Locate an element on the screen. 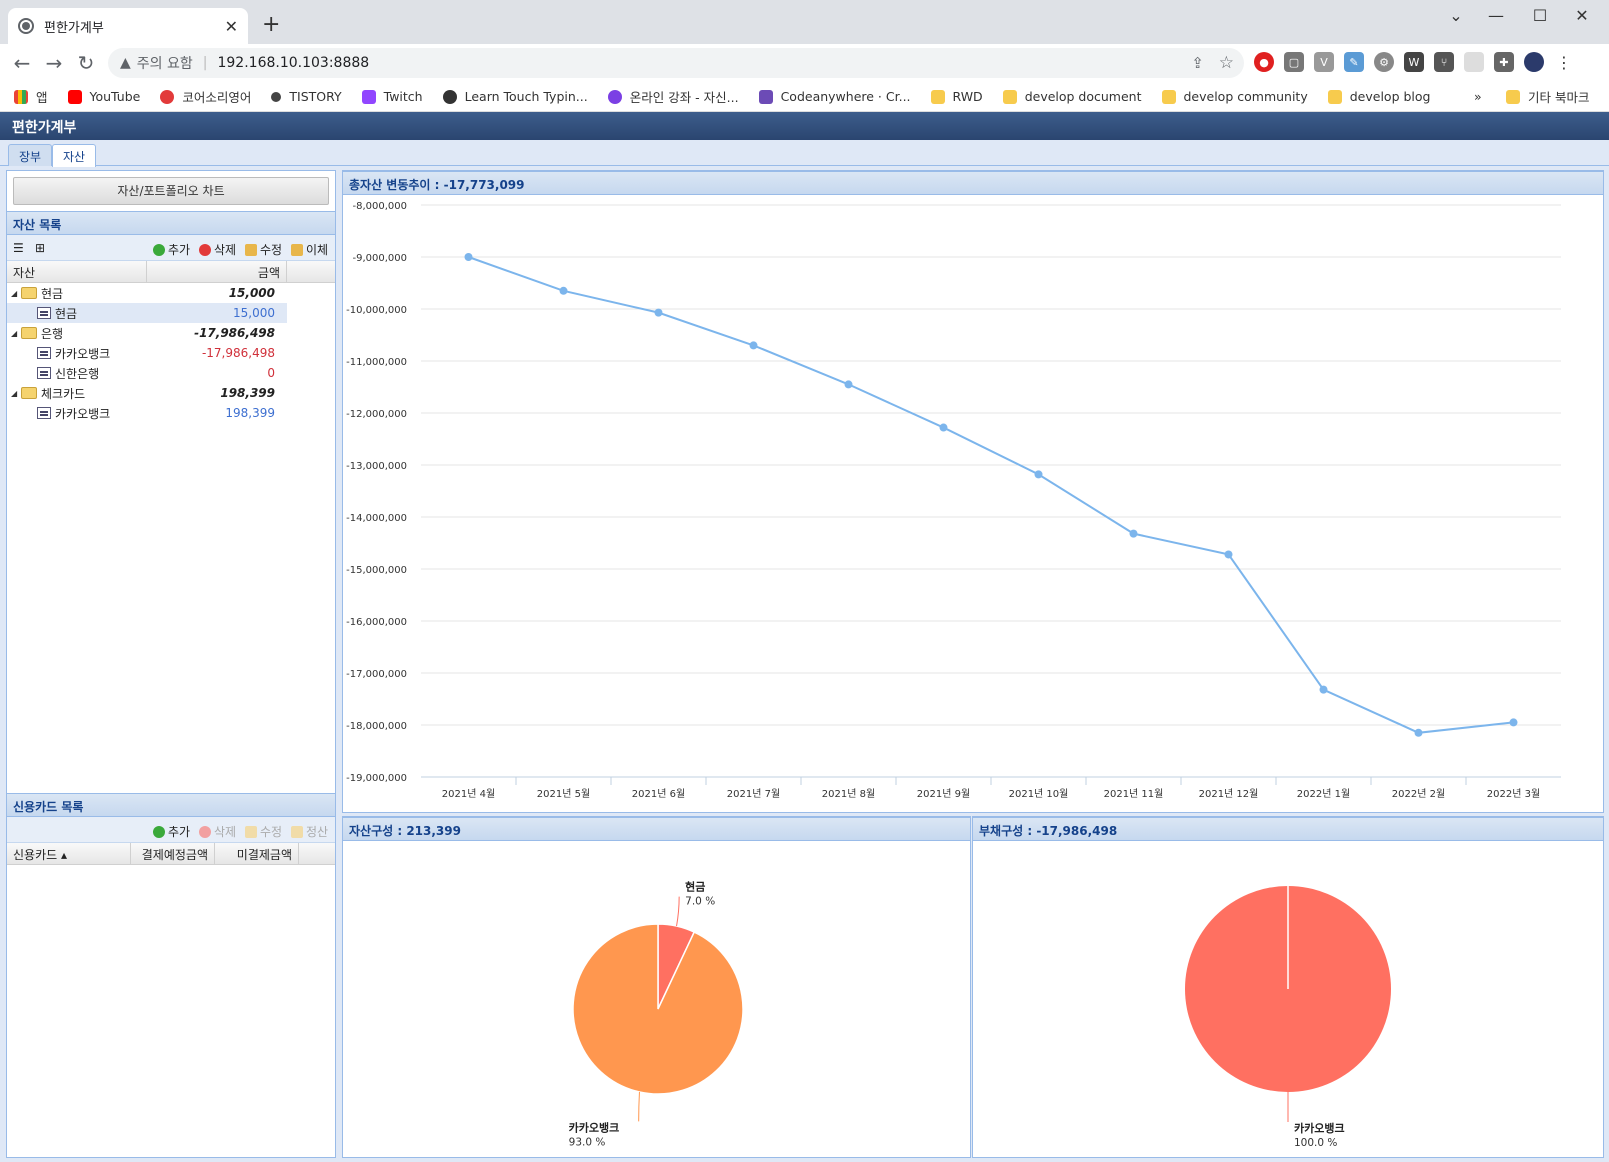 The image size is (1609, 1162). close-window-button: ✕ is located at coordinates (1582, 15).